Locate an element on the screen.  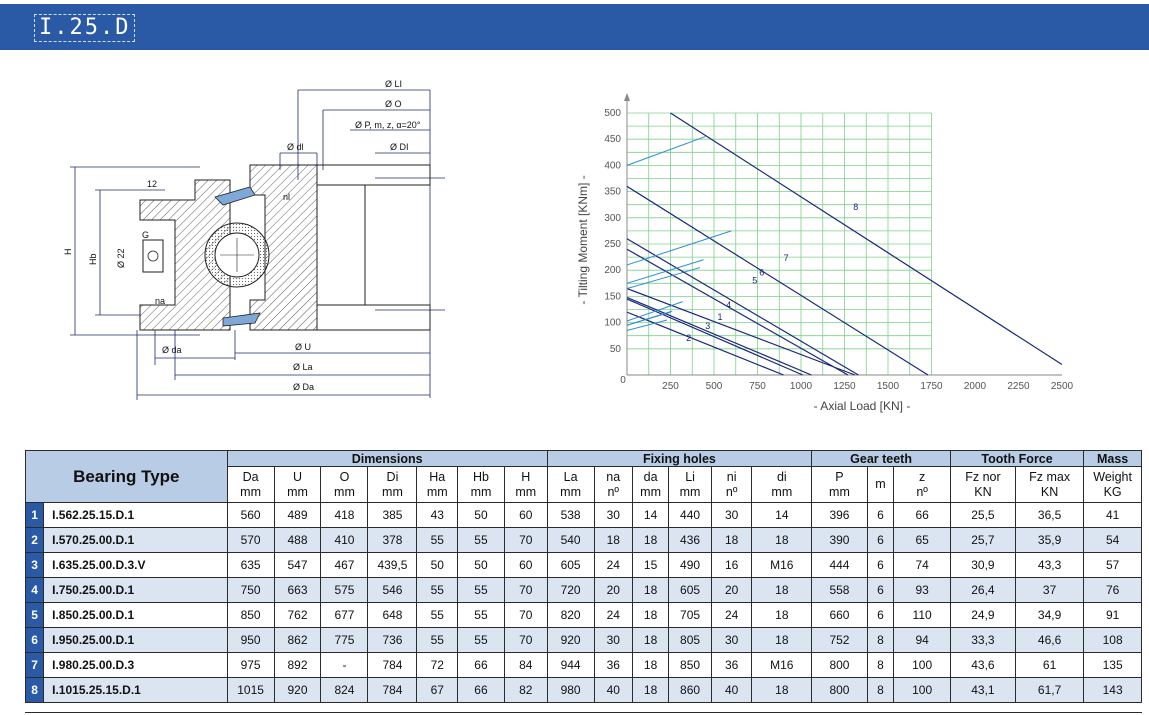
table-cell: 34,9 is located at coordinates (1049, 615).